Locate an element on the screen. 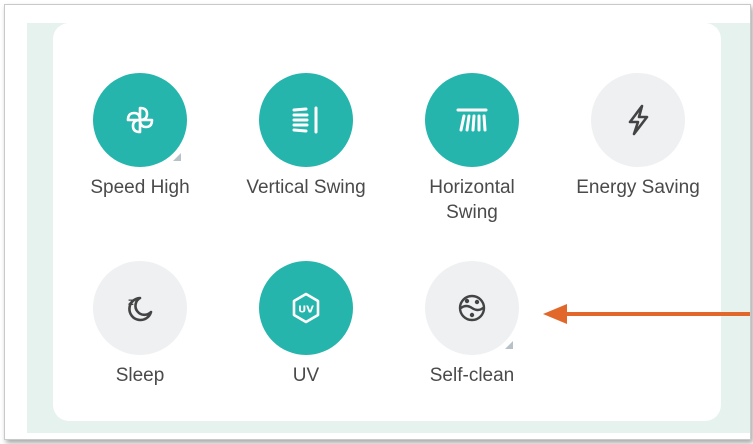  vertical-swing-icon is located at coordinates (305, 120).